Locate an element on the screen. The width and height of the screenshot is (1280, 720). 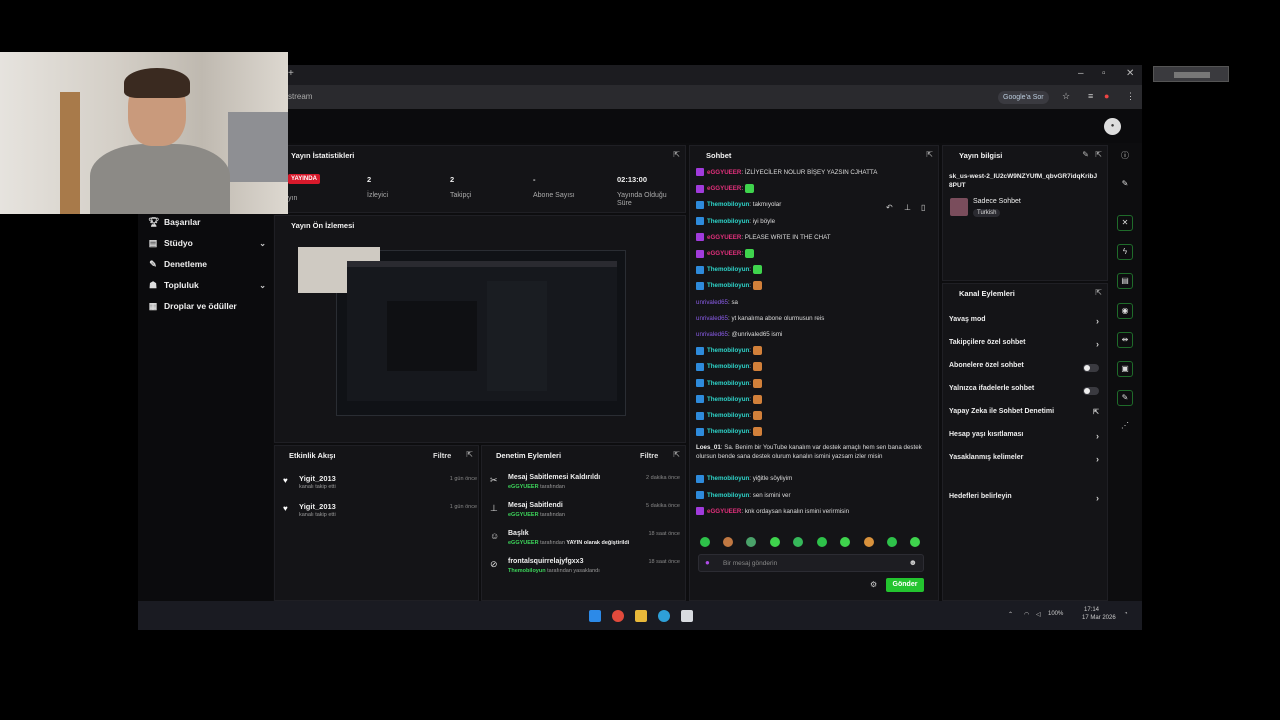
subscribers-only-toggle is located at coordinates (1091, 368).